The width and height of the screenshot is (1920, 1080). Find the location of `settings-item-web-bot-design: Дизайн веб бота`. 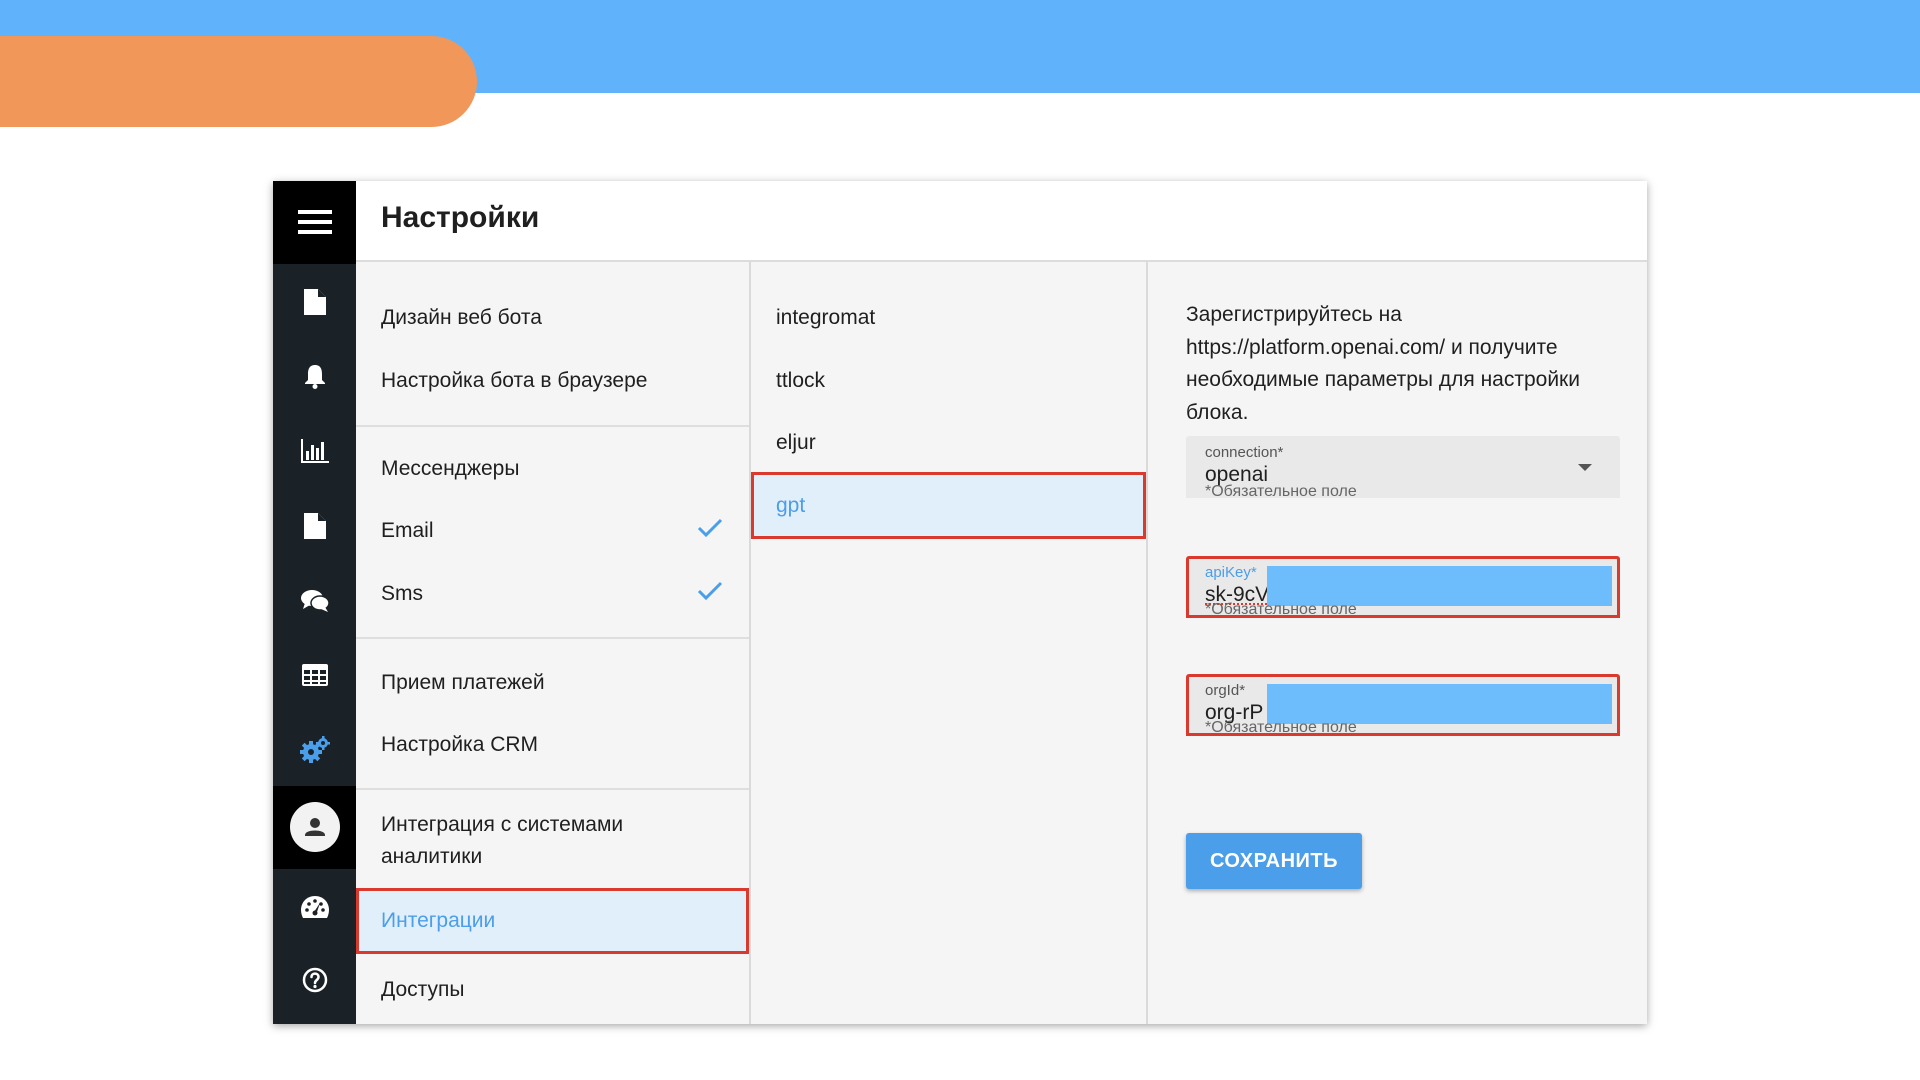

settings-item-web-bot-design: Дизайн веб бота is located at coordinates (552, 318).